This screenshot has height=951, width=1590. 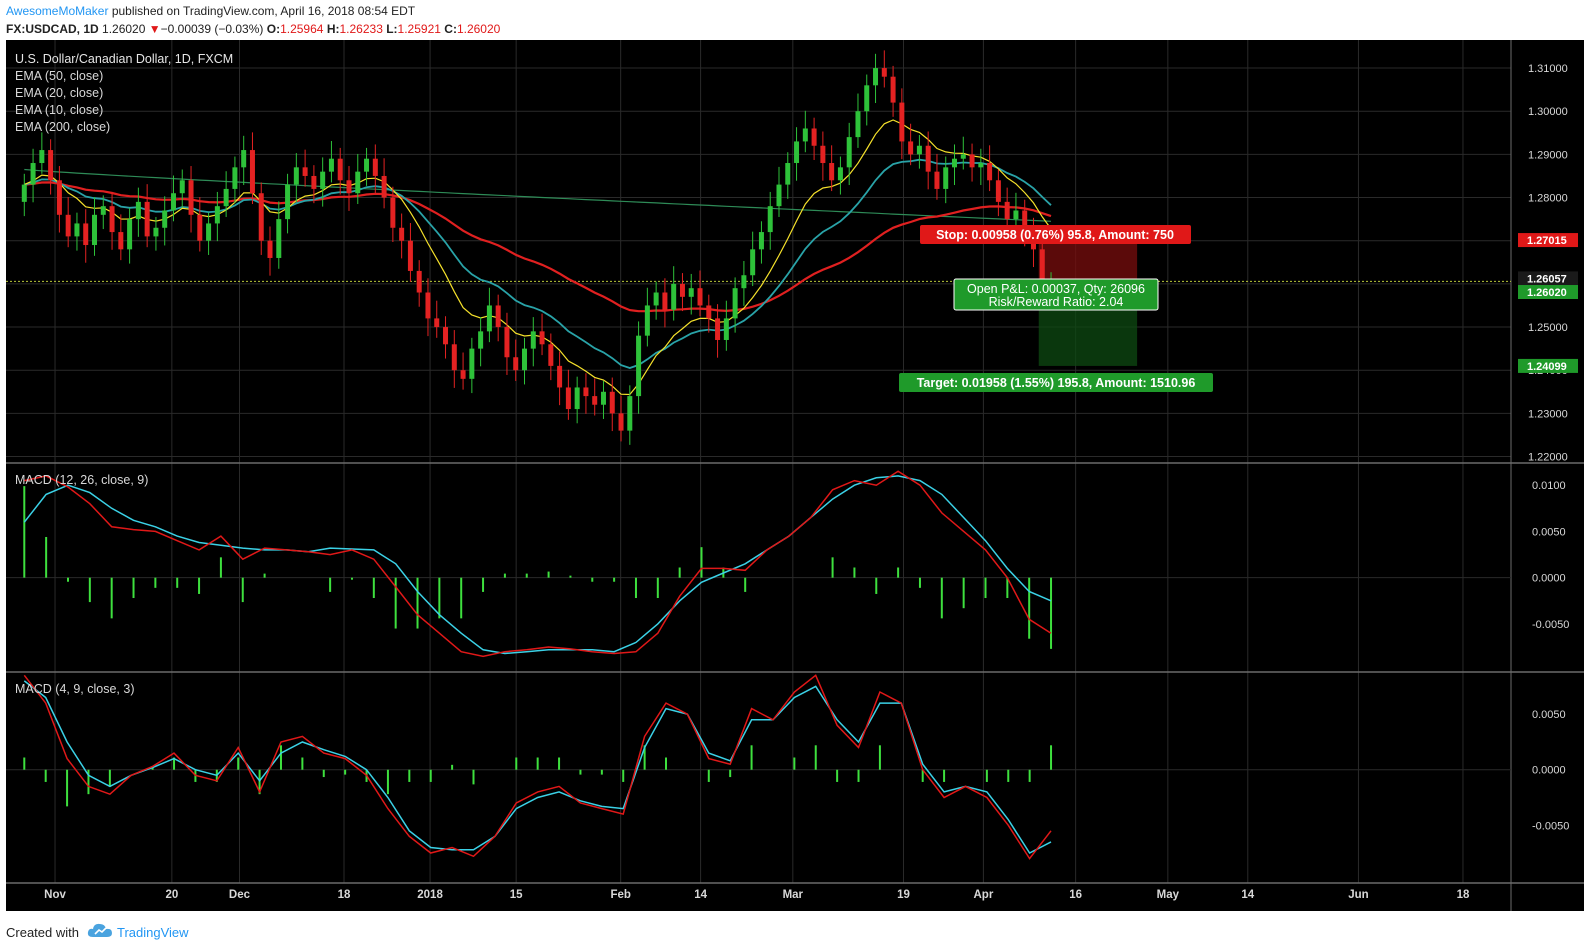 I want to click on price-change: −0.00039 (−0.03%), so click(x=212, y=29).